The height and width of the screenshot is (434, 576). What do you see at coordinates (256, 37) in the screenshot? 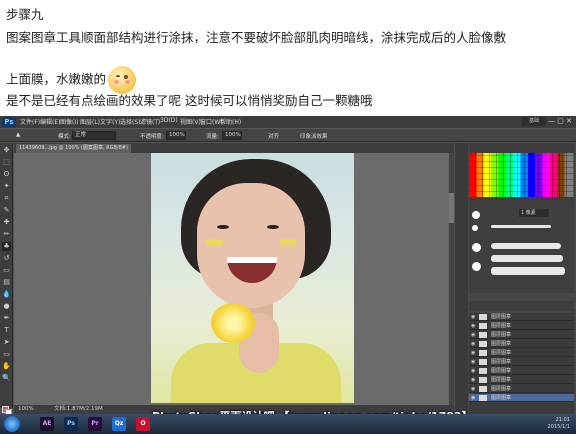
I see `post-text-line: 图案图章工具顺面部结构进行涂抹，注意不要破坏脸部肌肉明暗线，涂抹完成后的人脸像敷` at bounding box center [256, 37].